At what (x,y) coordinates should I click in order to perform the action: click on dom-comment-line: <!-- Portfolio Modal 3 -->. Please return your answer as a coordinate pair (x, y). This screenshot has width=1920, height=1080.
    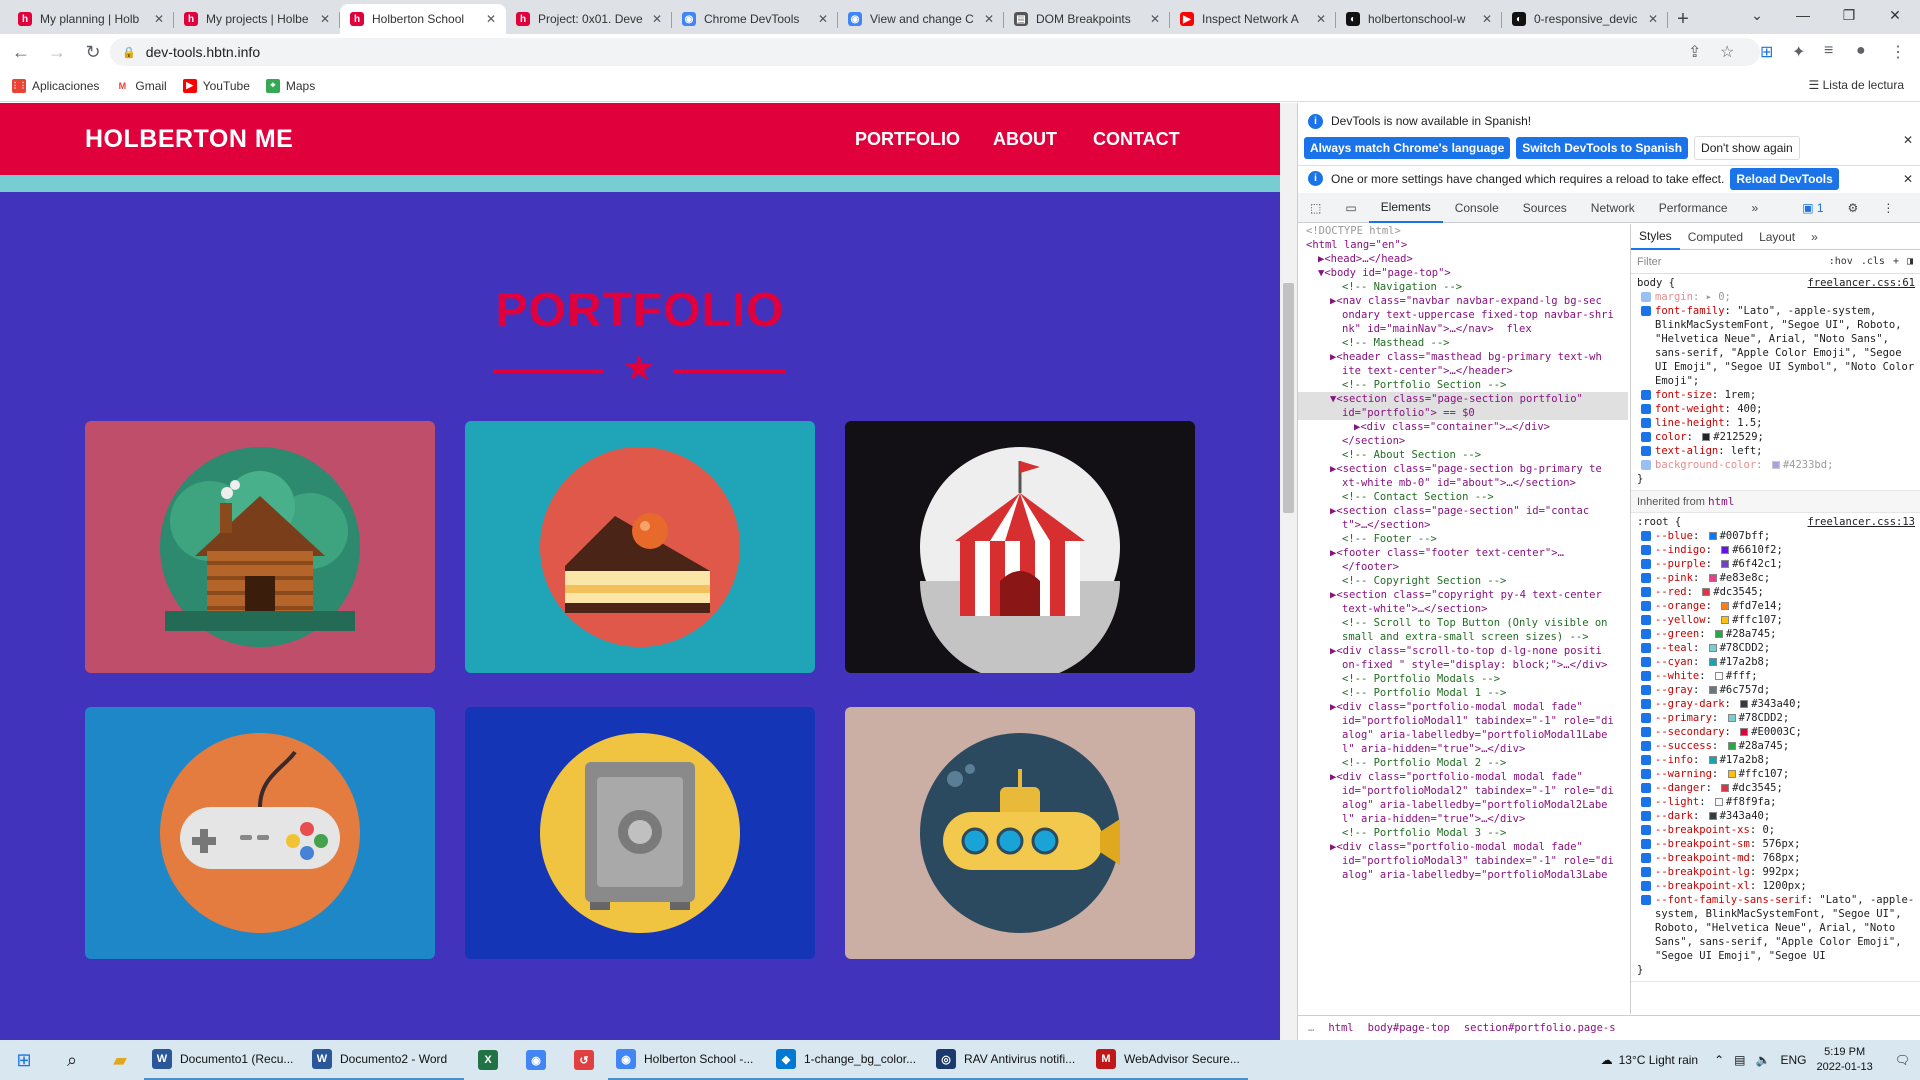
    Looking at the image, I should click on (1463, 833).